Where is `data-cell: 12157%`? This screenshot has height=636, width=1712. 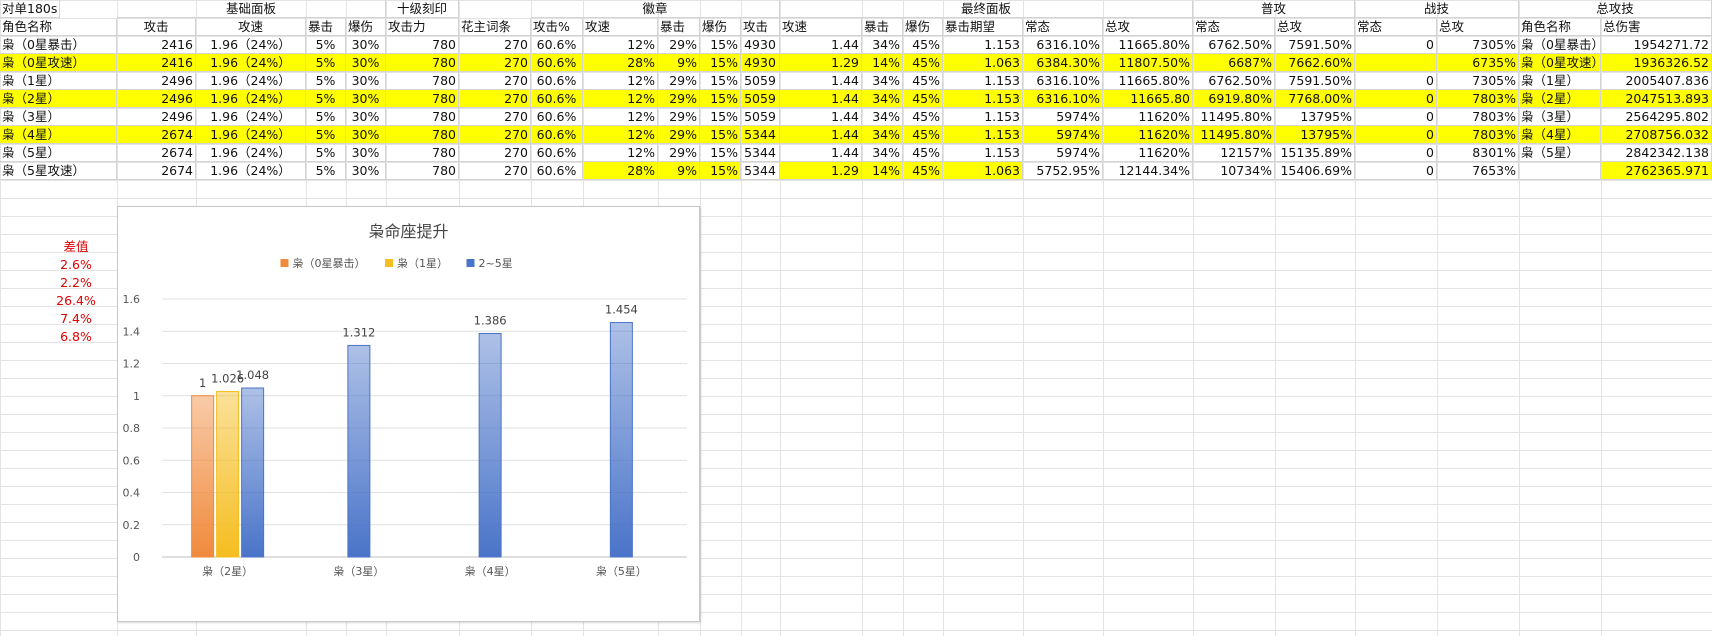
data-cell: 12157% is located at coordinates (1234, 153).